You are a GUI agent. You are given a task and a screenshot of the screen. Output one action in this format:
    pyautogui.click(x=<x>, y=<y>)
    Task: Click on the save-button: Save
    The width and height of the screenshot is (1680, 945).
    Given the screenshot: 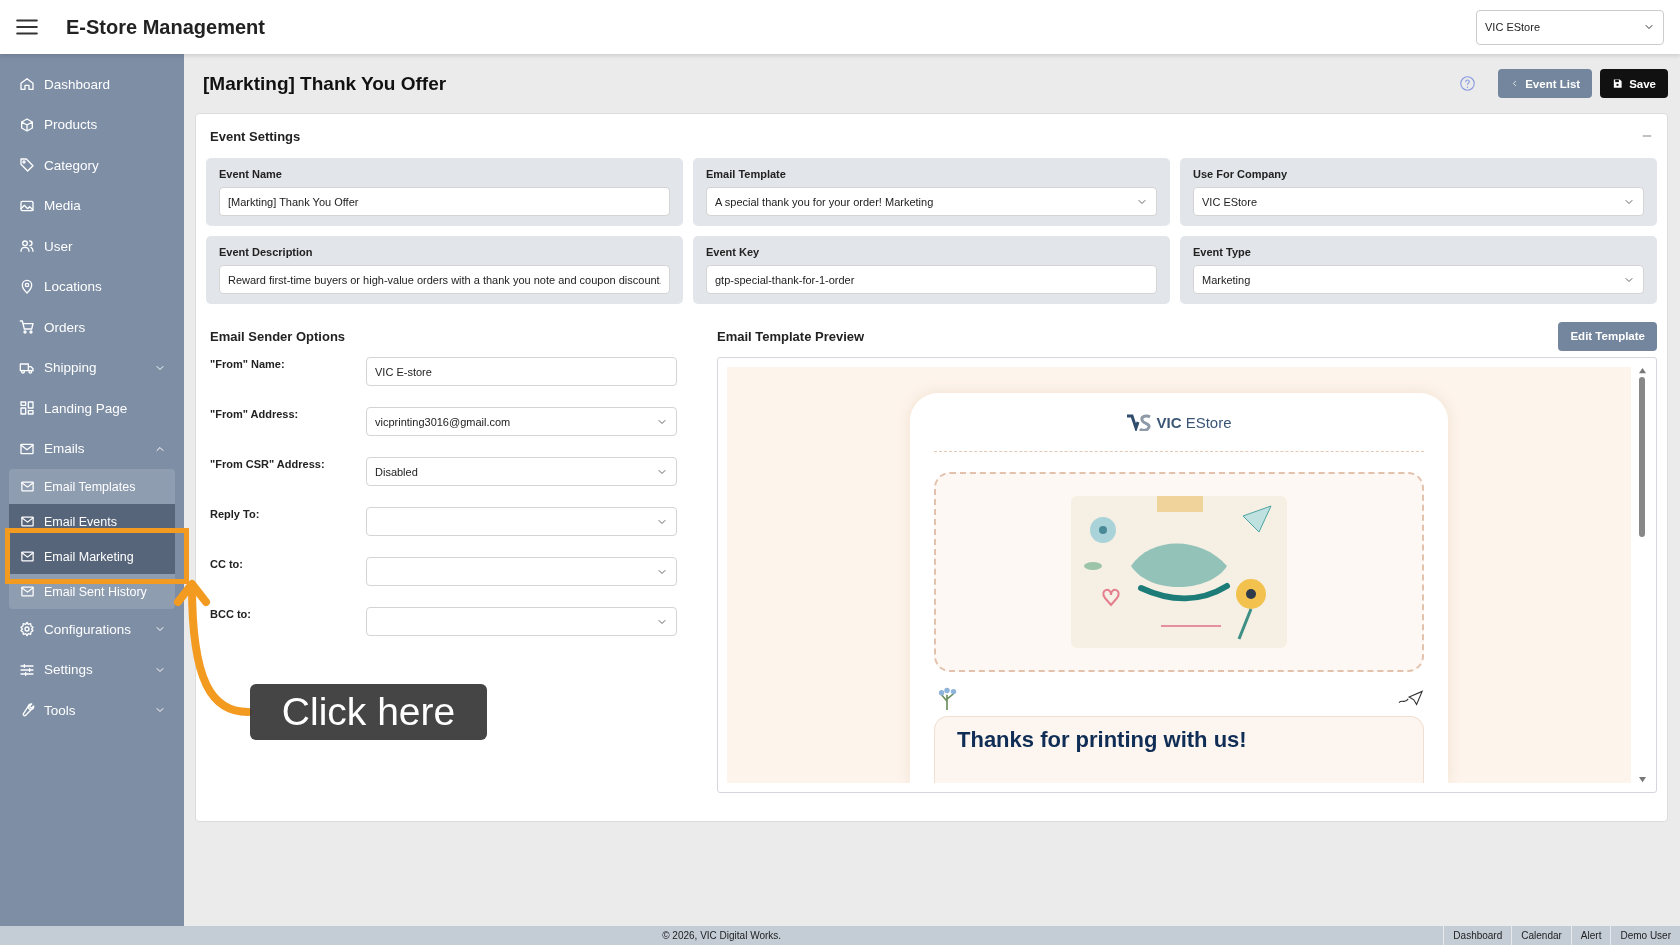 What is the action you would take?
    pyautogui.click(x=1634, y=83)
    